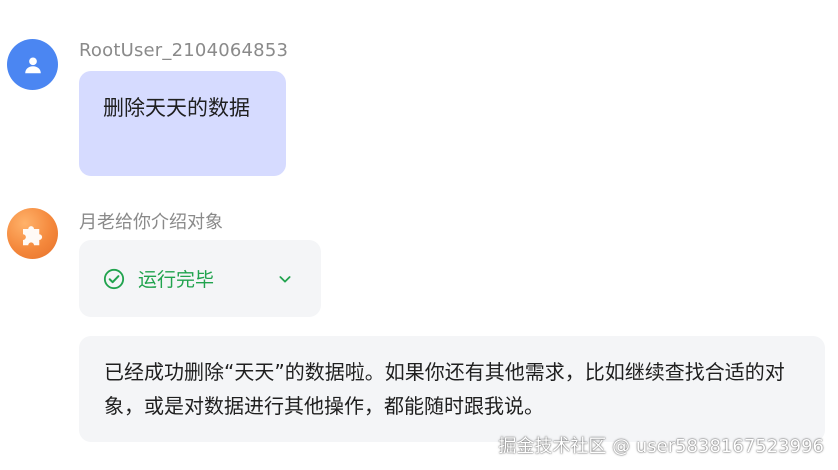 The image size is (838, 470). Describe the element at coordinates (661, 446) in the screenshot. I see `watermark: 掘金技术社区 @ user5838167523996` at that location.